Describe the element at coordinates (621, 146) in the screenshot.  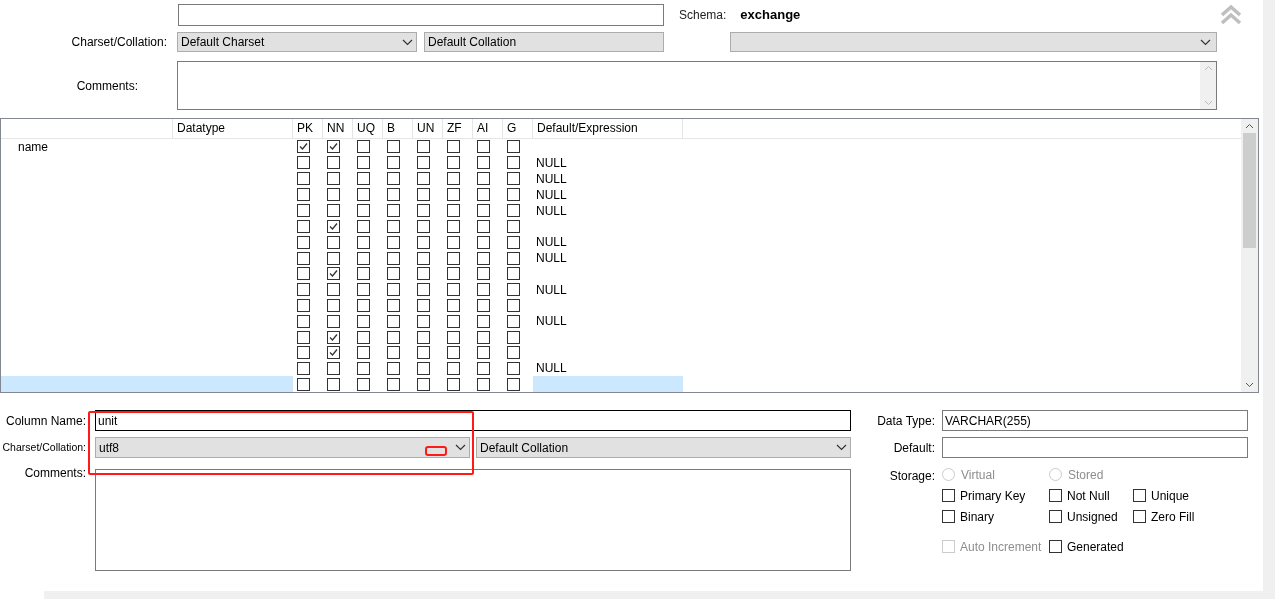
I see `grid-row: name` at that location.